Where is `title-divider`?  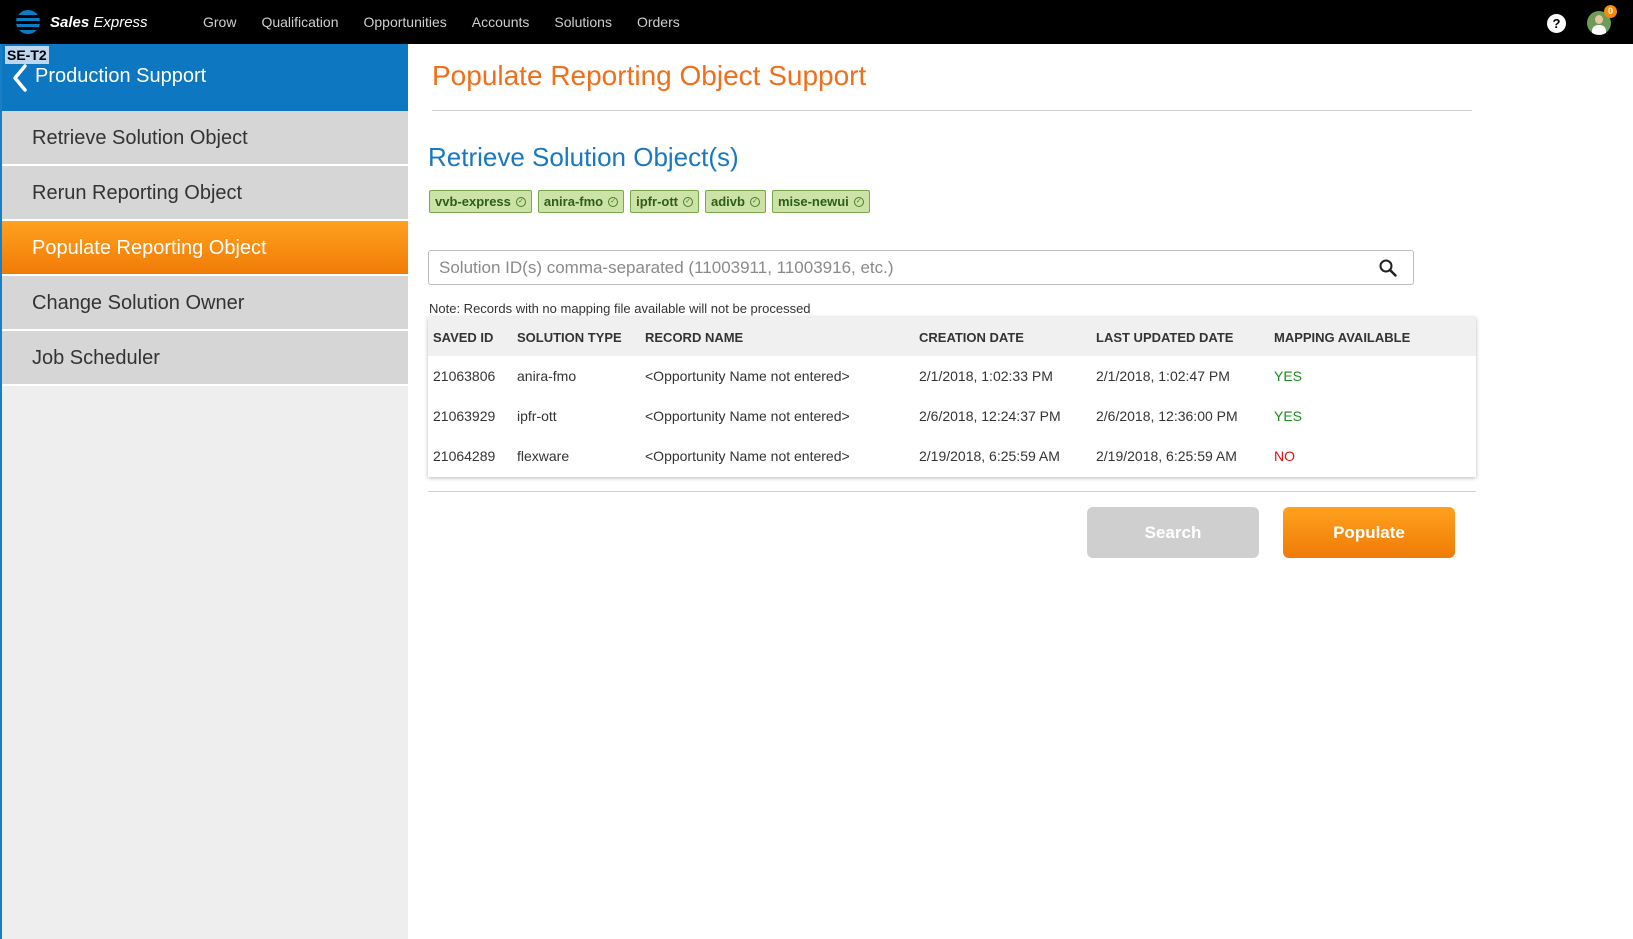 title-divider is located at coordinates (952, 110).